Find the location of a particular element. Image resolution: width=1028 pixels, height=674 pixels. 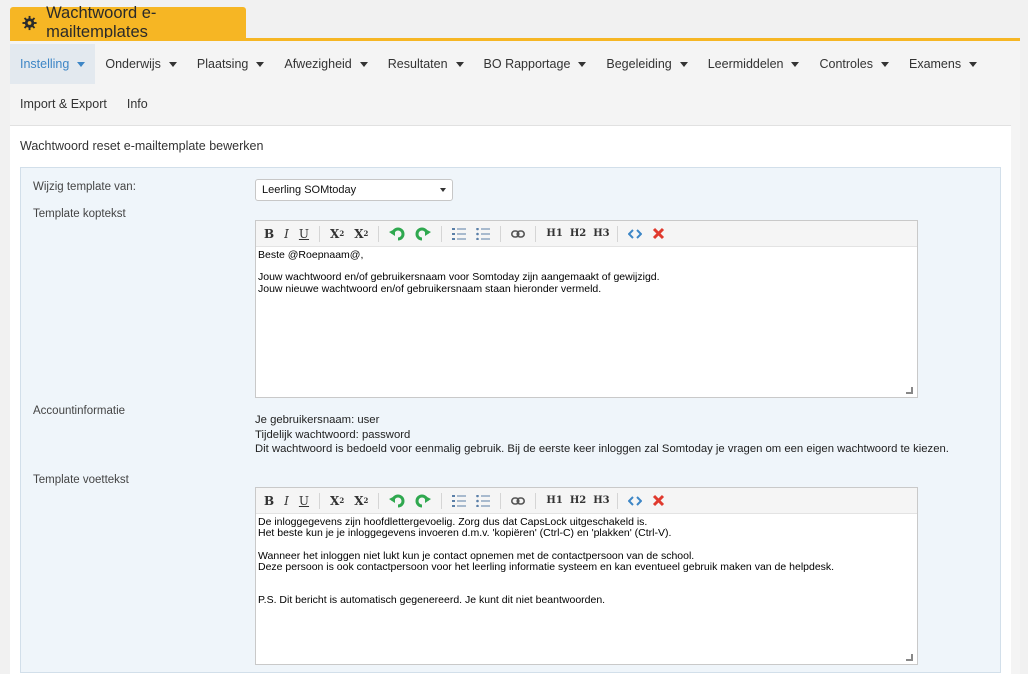

menu-item-resultaten: Resultaten is located at coordinates (426, 64).